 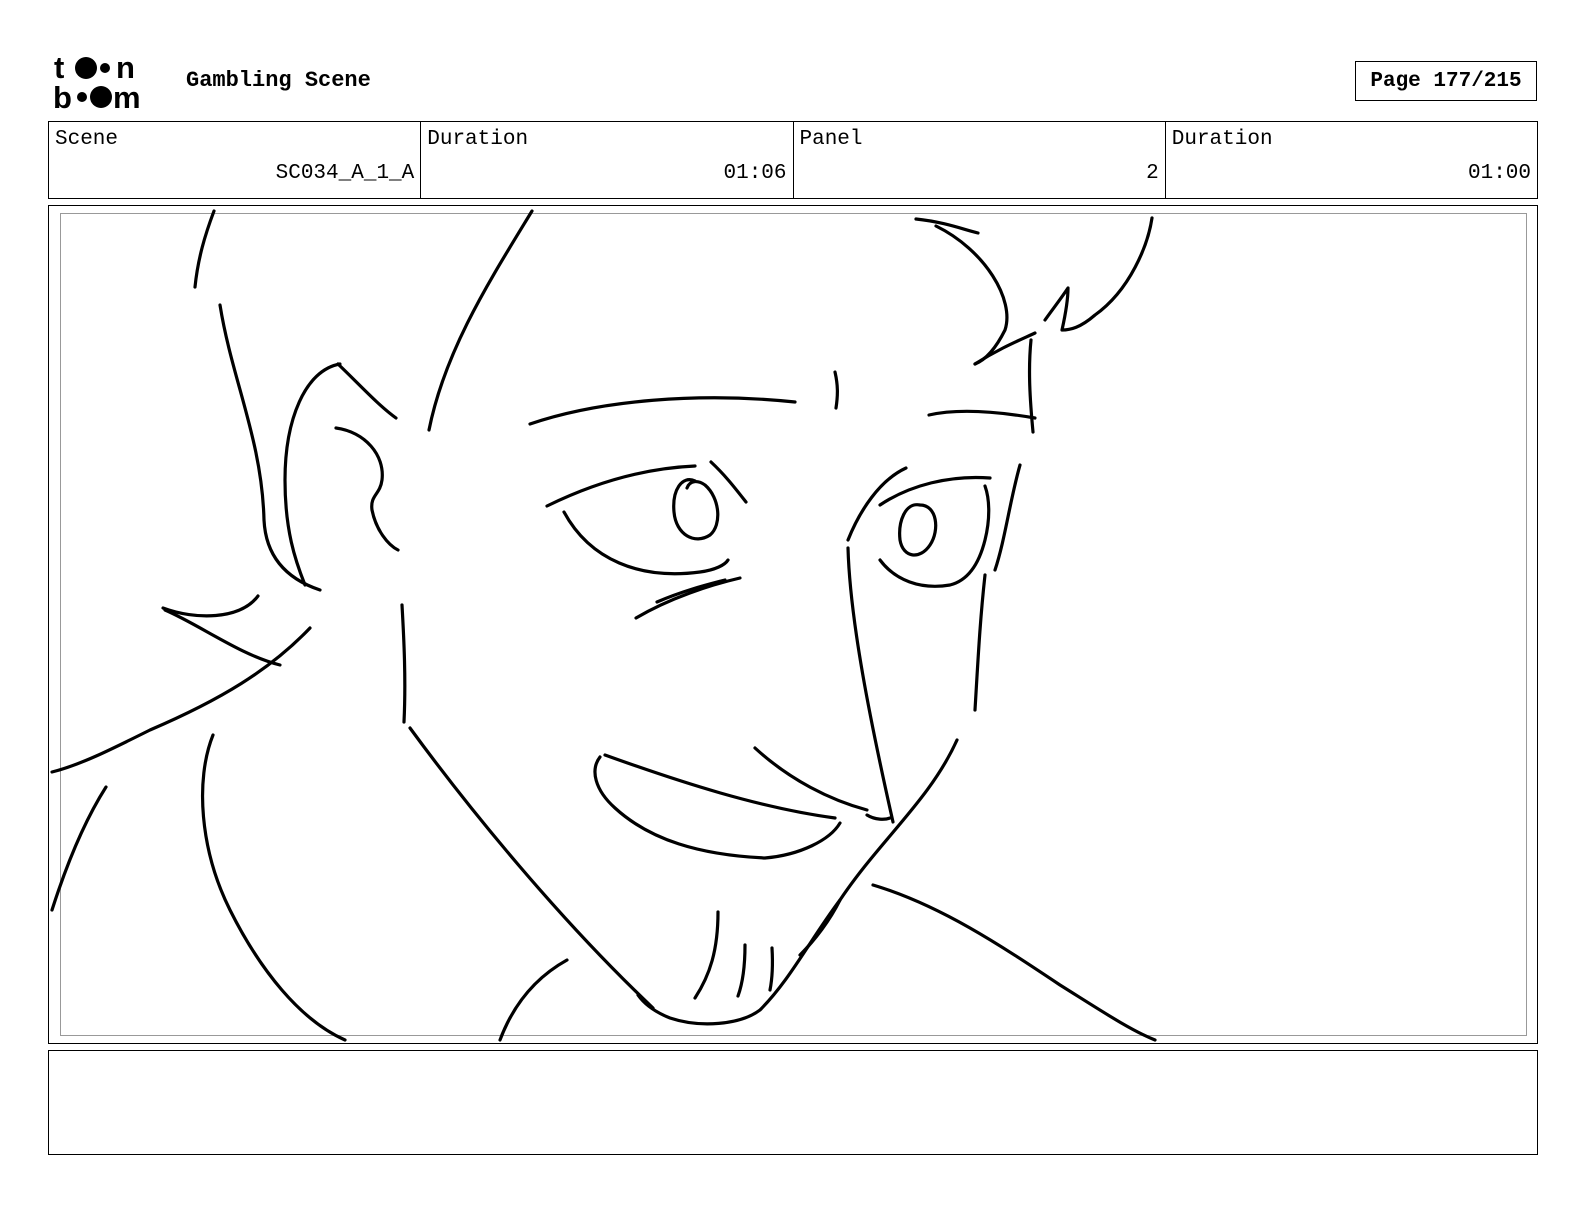 What do you see at coordinates (646, 543) in the screenshot?
I see `eye-left-lower` at bounding box center [646, 543].